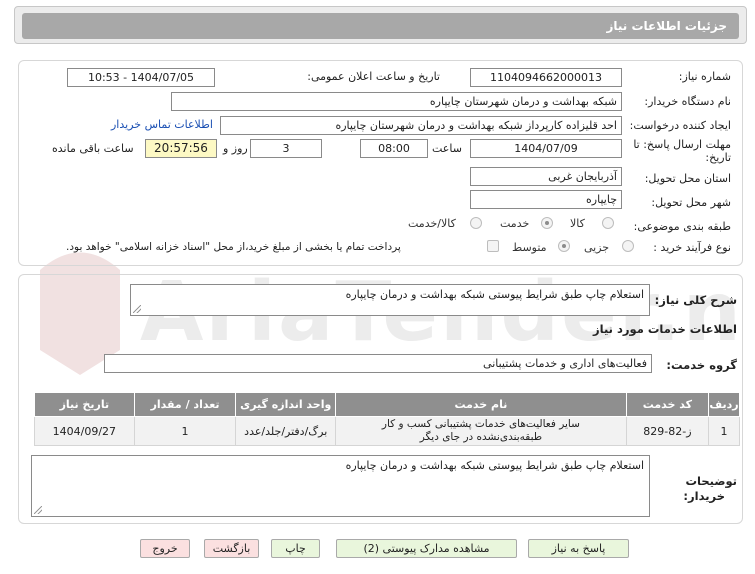  Describe the element at coordinates (546, 176) in the screenshot. I see `province-field: آذربایجان غربی` at that location.